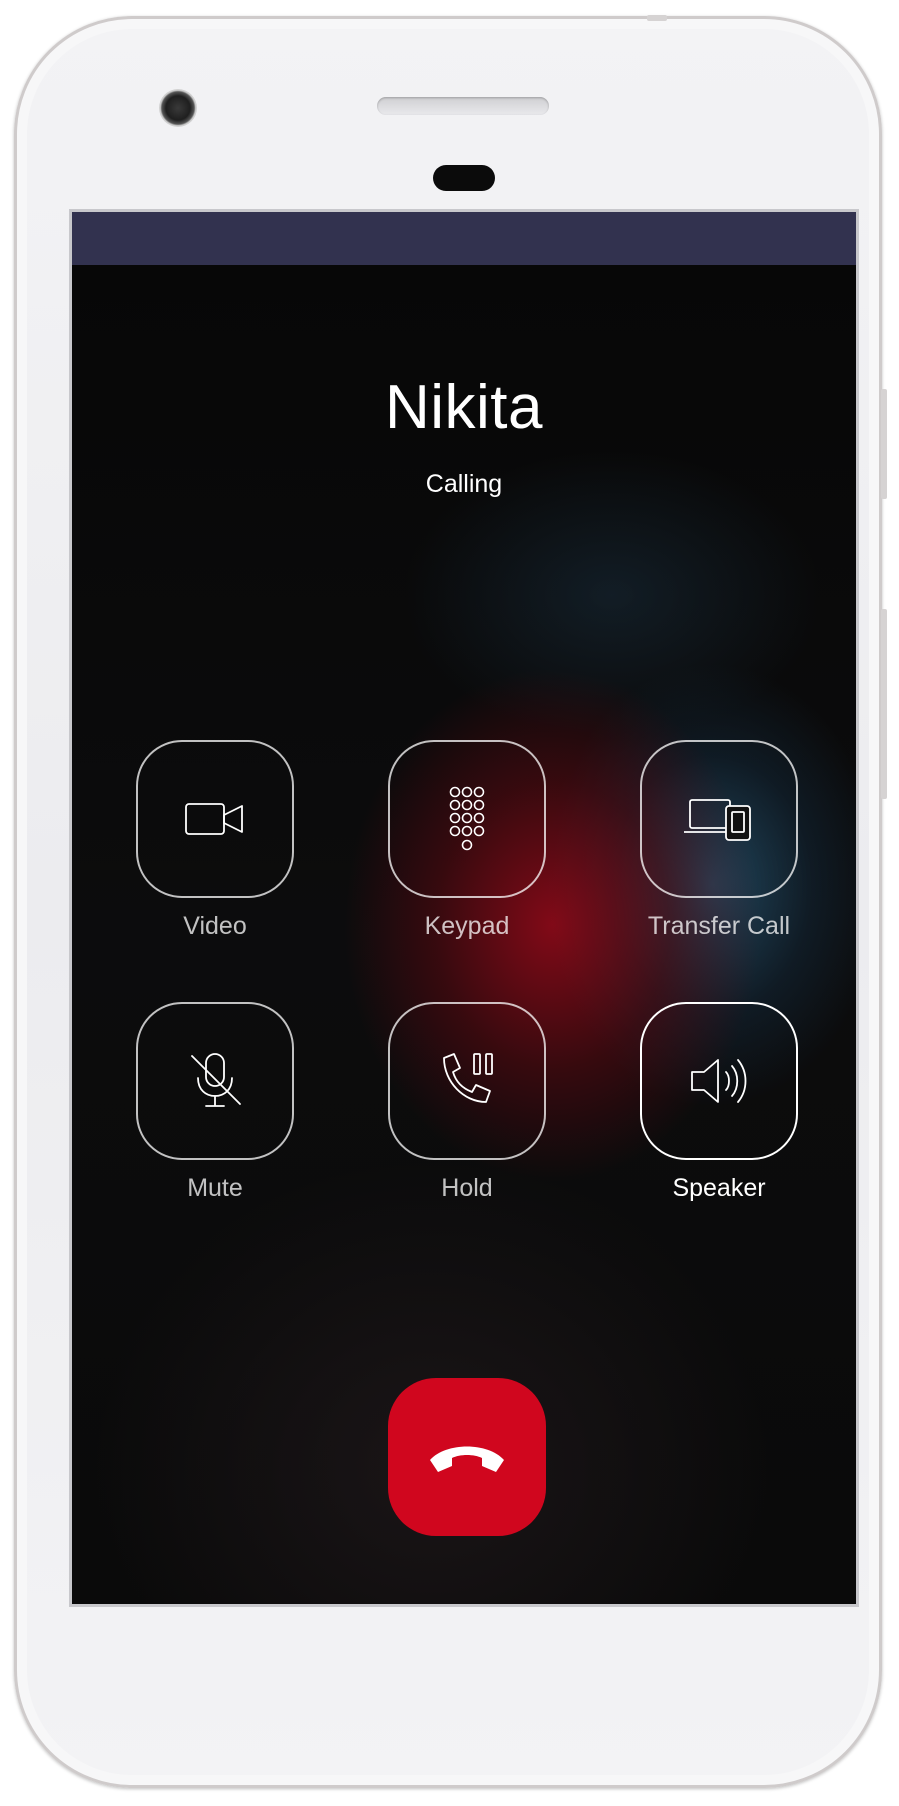  Describe the element at coordinates (884, 704) in the screenshot. I see `volume-button` at that location.